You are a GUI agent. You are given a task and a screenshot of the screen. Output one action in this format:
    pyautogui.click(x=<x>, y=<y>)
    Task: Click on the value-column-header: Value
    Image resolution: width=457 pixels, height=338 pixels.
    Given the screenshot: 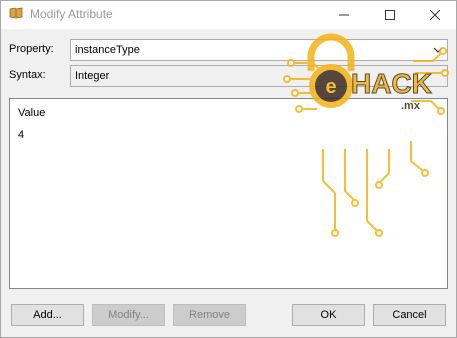 What is the action you would take?
    pyautogui.click(x=31, y=113)
    